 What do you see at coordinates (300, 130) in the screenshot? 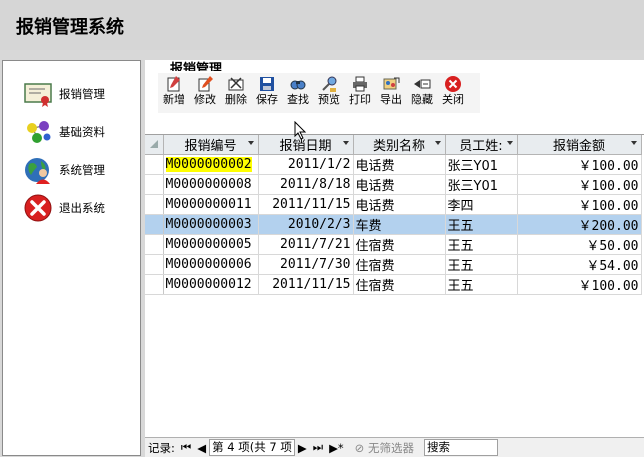
I see `mouse-cursor-icon` at bounding box center [300, 130].